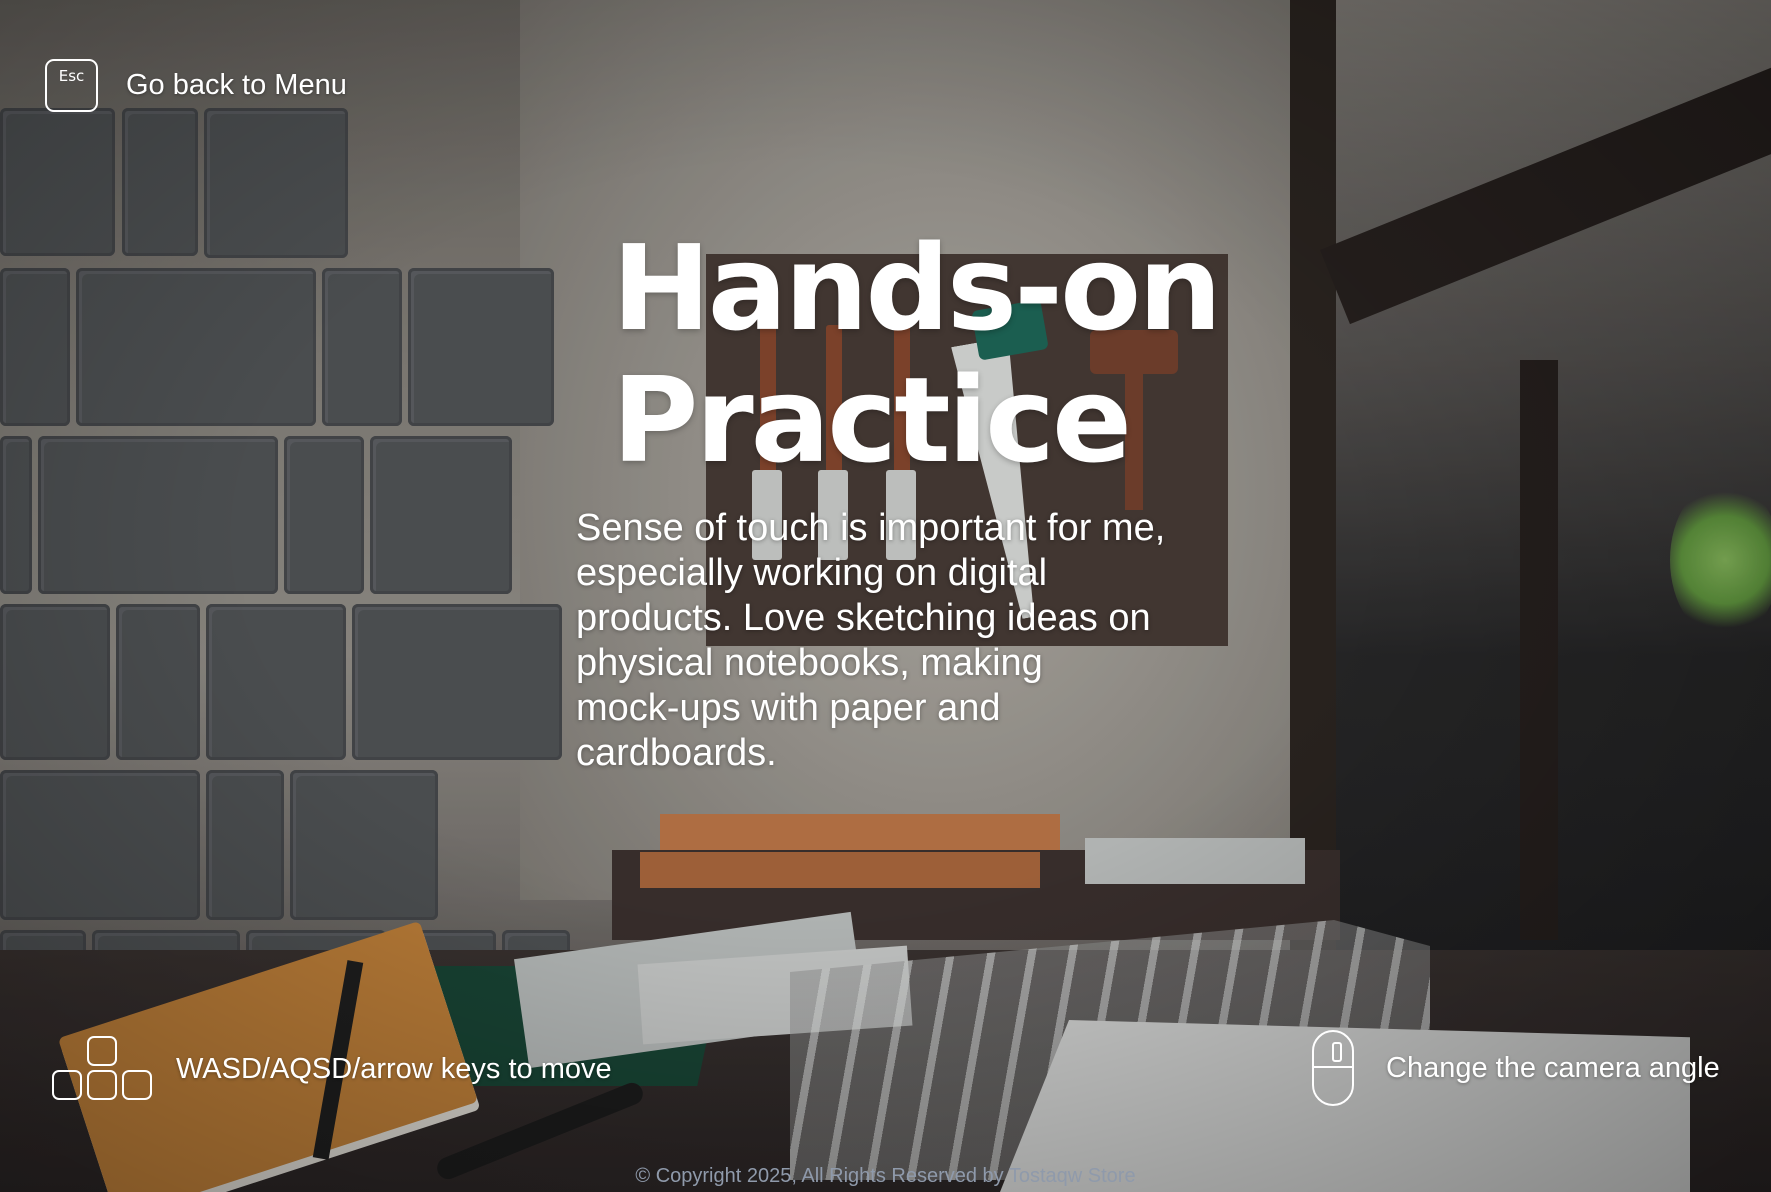  Describe the element at coordinates (676, 753) in the screenshot. I see `description-line: cardboards.` at that location.